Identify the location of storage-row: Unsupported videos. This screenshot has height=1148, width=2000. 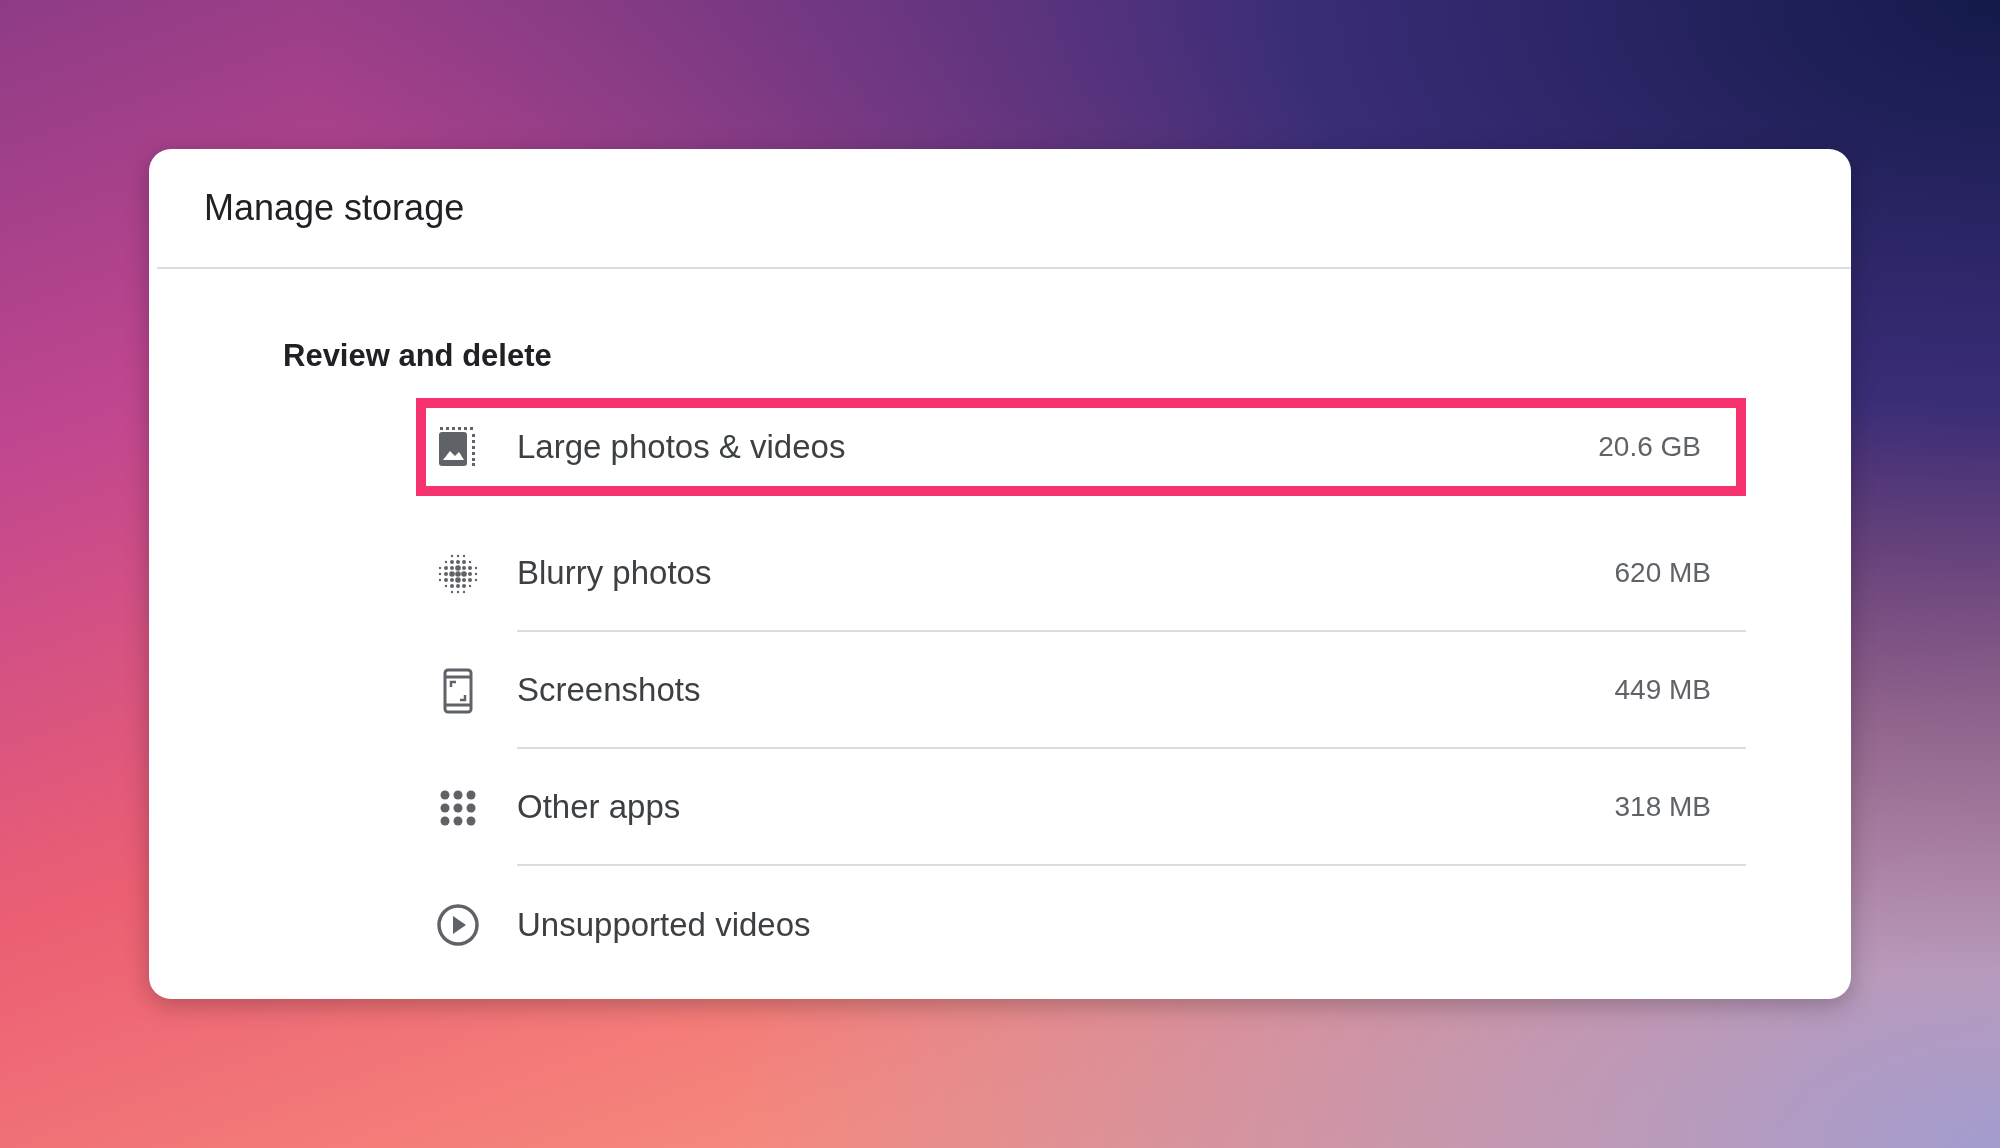
(1081, 924).